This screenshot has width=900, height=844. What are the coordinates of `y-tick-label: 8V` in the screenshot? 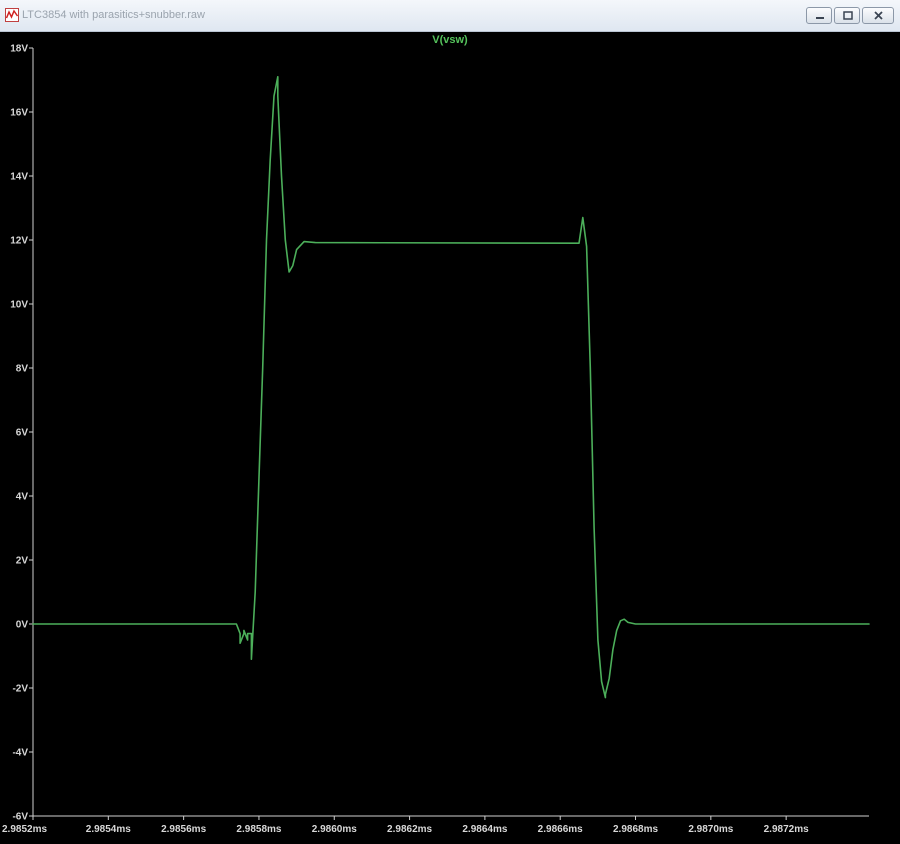 It's located at (22, 369).